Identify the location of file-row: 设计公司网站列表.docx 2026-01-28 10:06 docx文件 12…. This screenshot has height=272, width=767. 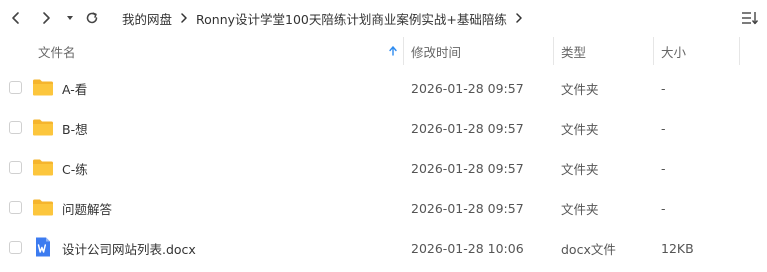
(383, 248).